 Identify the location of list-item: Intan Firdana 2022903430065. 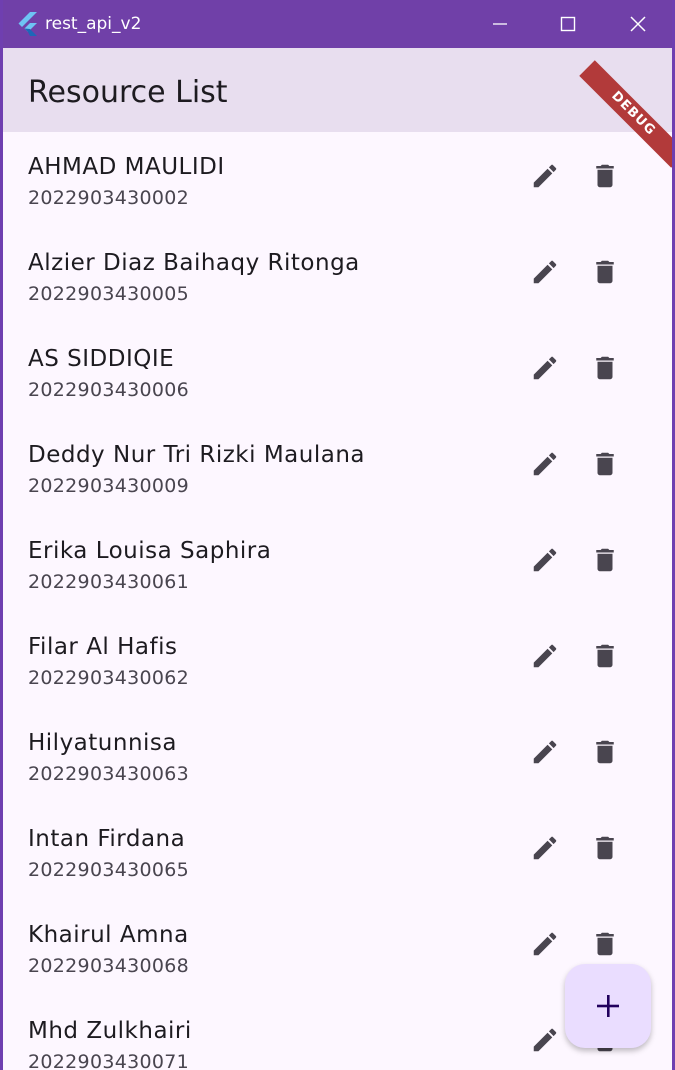
(337, 852).